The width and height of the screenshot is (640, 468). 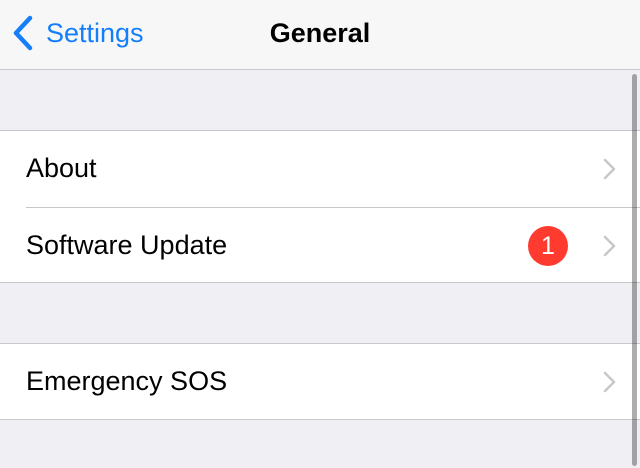 I want to click on page-title: General, so click(x=320, y=33).